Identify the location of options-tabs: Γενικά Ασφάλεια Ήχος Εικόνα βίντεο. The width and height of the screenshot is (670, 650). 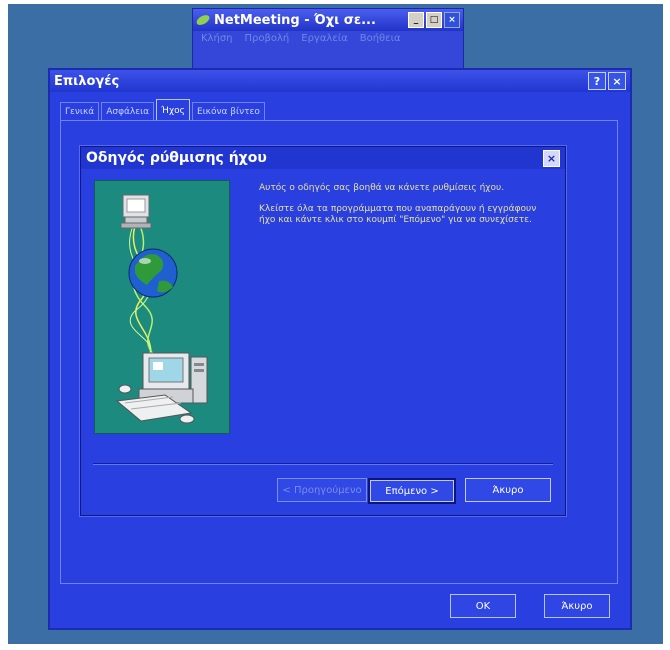
(163, 110).